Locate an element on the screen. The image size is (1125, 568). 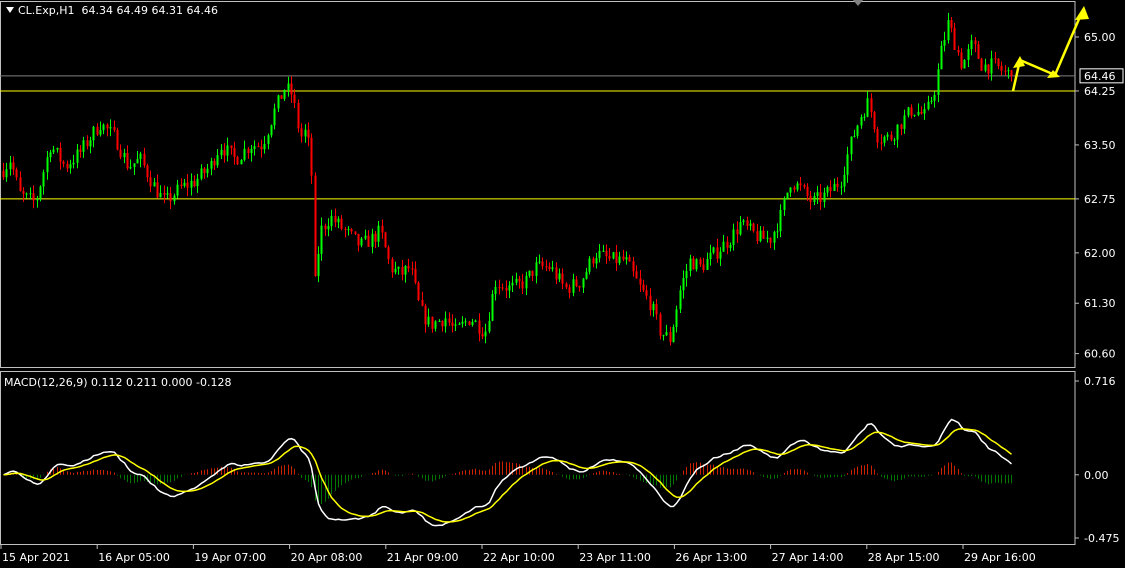
projection-arrow-path is located at coordinates (1047, 51).